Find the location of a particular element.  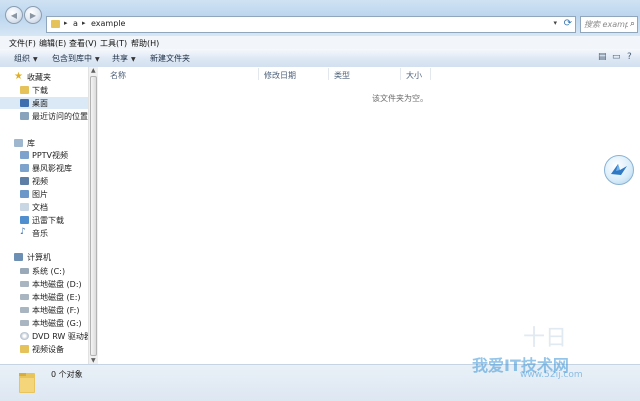

refresh-icon: ⟳ is located at coordinates (568, 23).